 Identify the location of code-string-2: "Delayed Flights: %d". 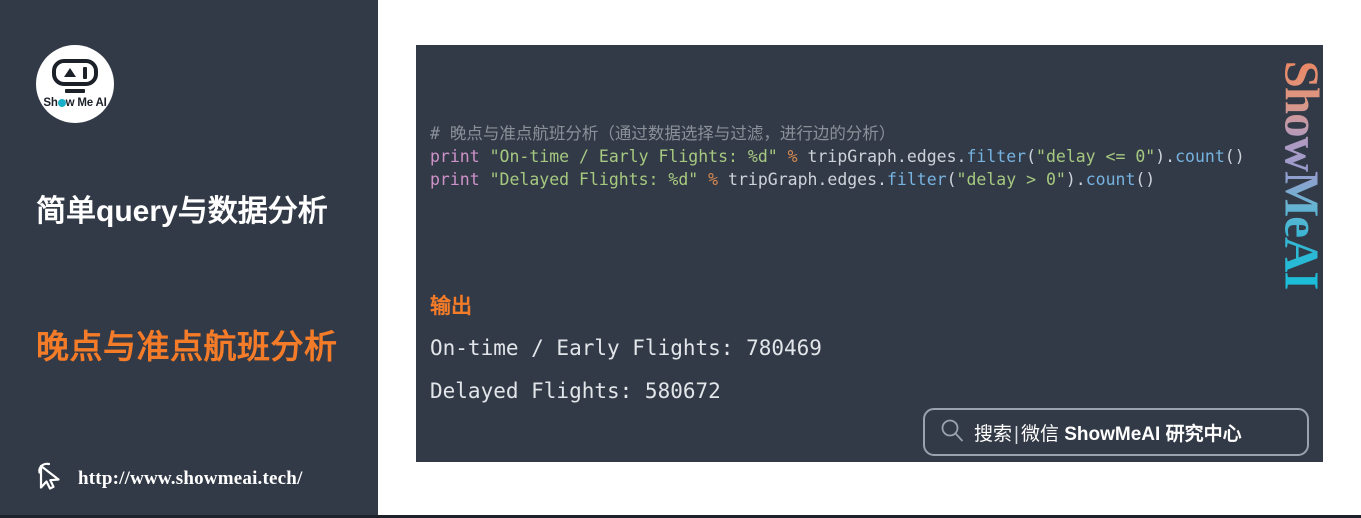
(594, 179).